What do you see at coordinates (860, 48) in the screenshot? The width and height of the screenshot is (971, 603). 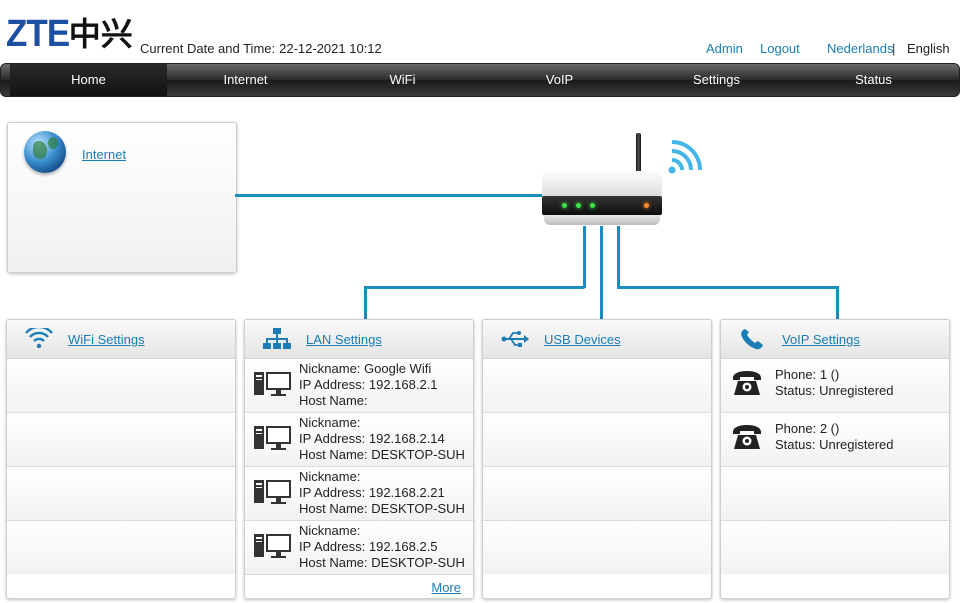 I see `language-nederlands-link: Nederlands` at bounding box center [860, 48].